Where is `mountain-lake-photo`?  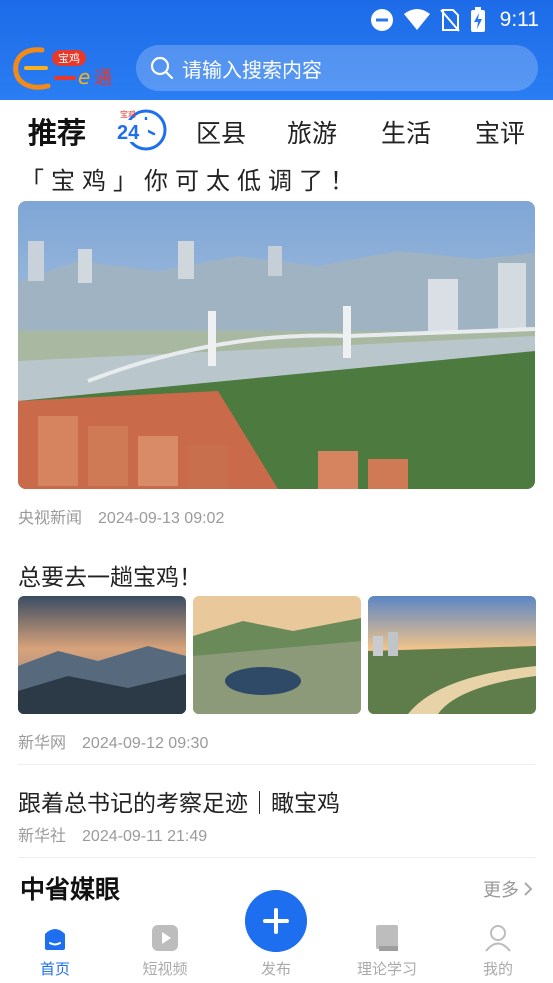
mountain-lake-photo is located at coordinates (277, 655).